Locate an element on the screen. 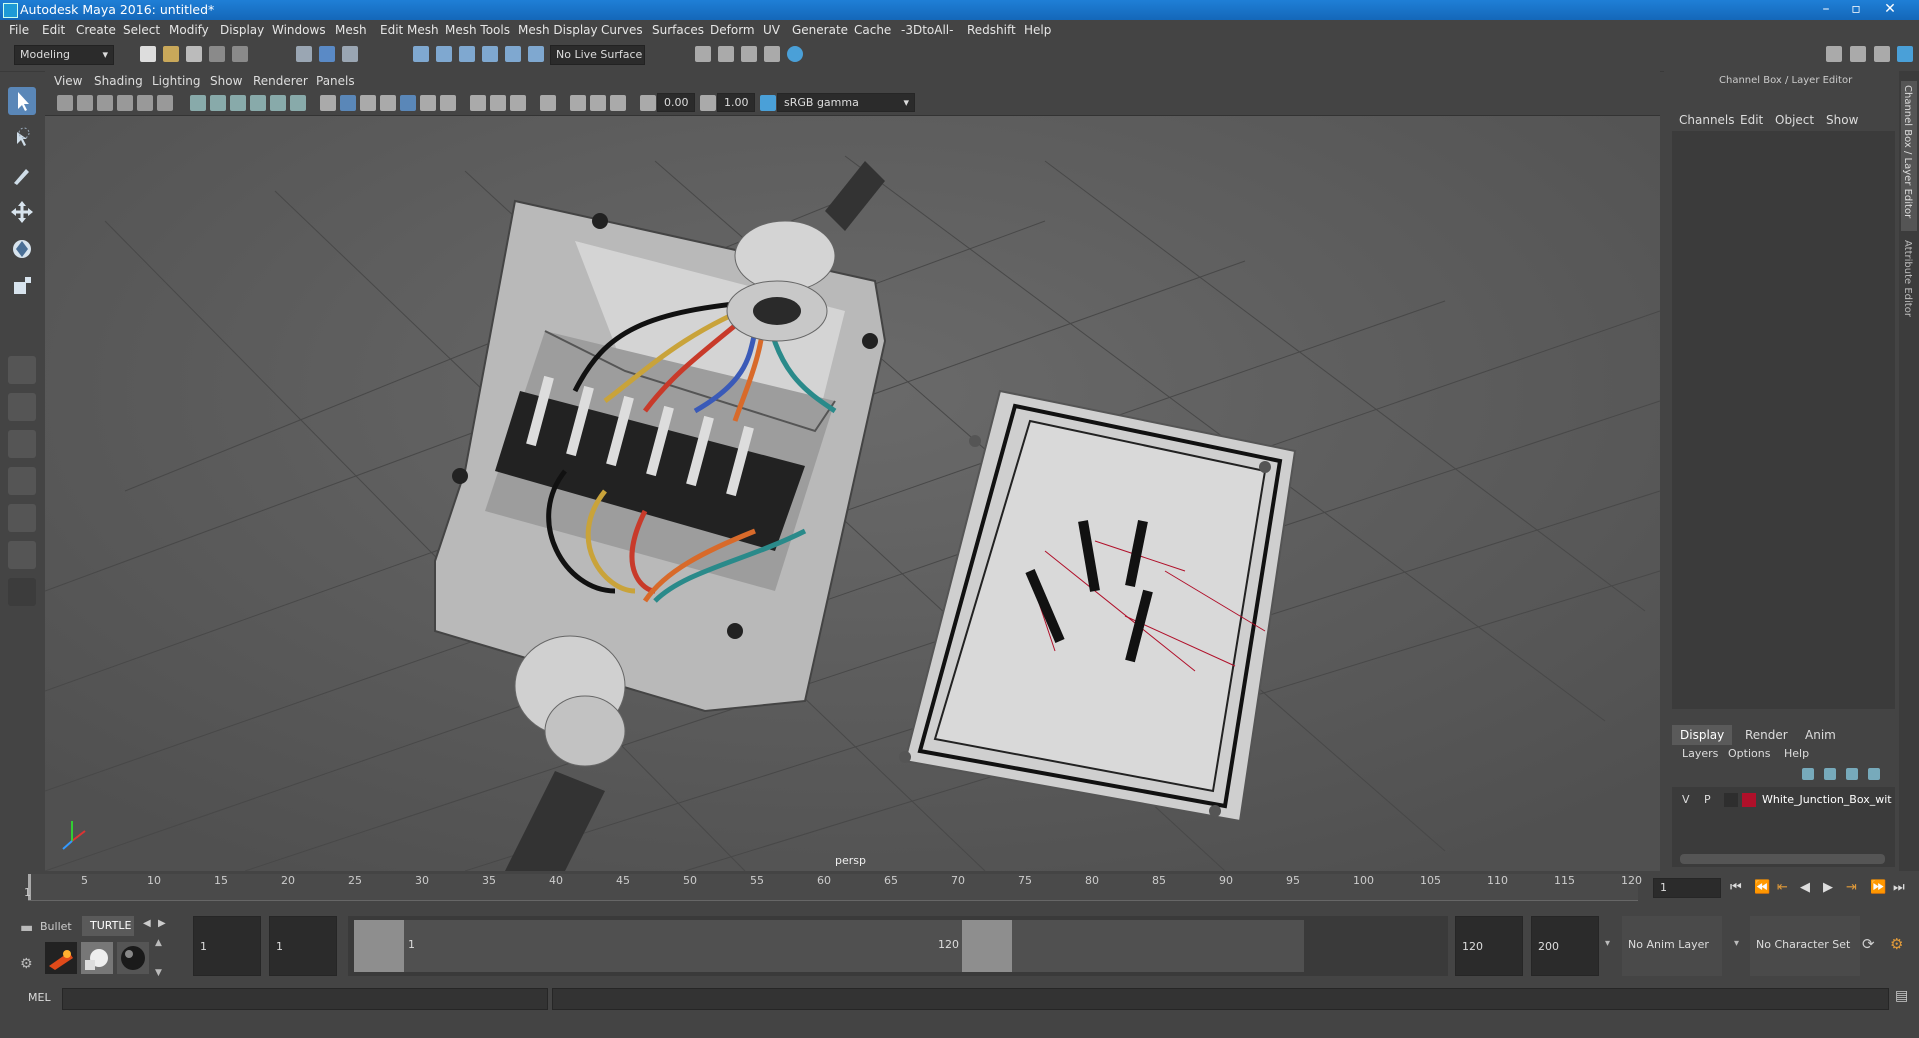 This screenshot has width=1919, height=1038. motion-blur-icon is located at coordinates (498, 103).